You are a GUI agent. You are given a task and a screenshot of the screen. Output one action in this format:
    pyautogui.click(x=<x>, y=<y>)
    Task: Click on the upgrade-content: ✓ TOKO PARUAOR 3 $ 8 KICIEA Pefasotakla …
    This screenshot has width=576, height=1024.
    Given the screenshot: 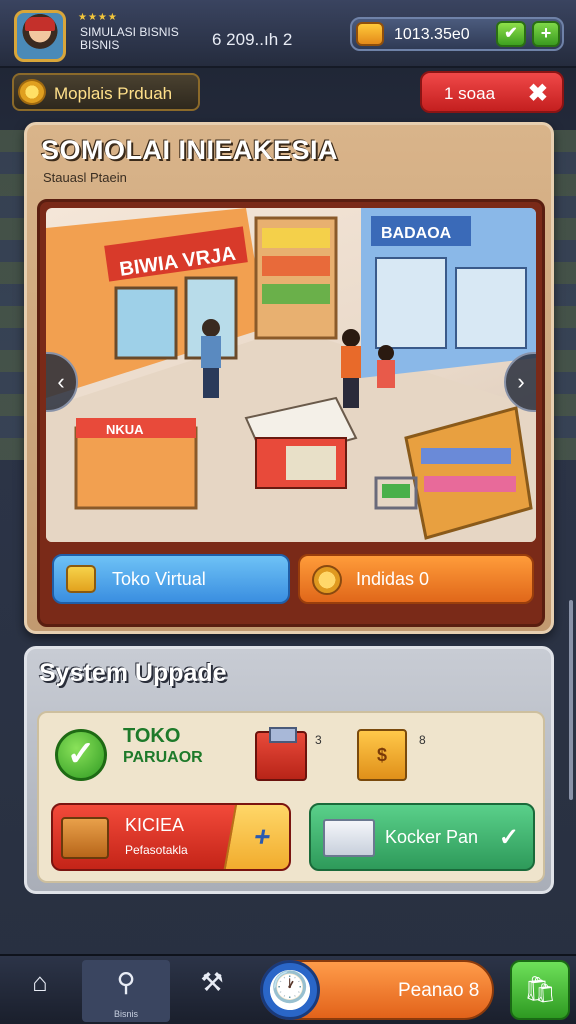 What is the action you would take?
    pyautogui.click(x=291, y=797)
    